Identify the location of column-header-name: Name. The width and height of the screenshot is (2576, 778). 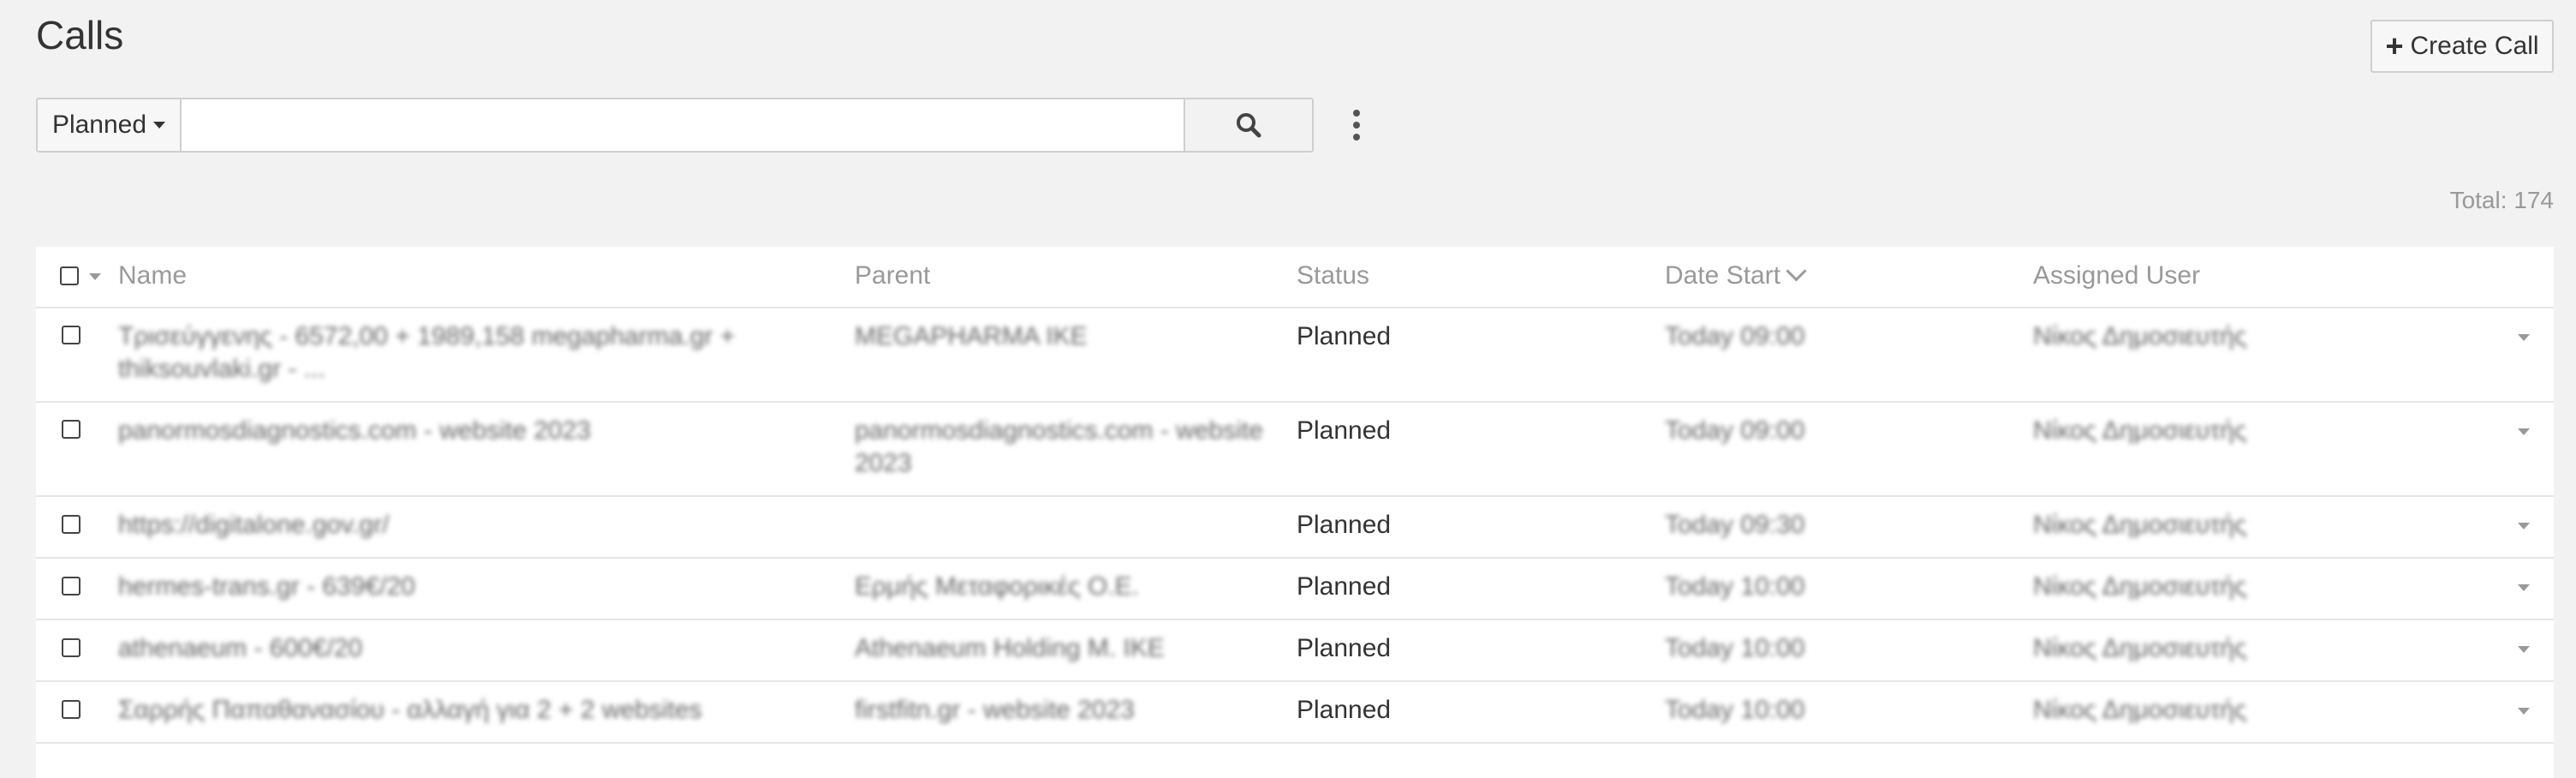
(152, 276).